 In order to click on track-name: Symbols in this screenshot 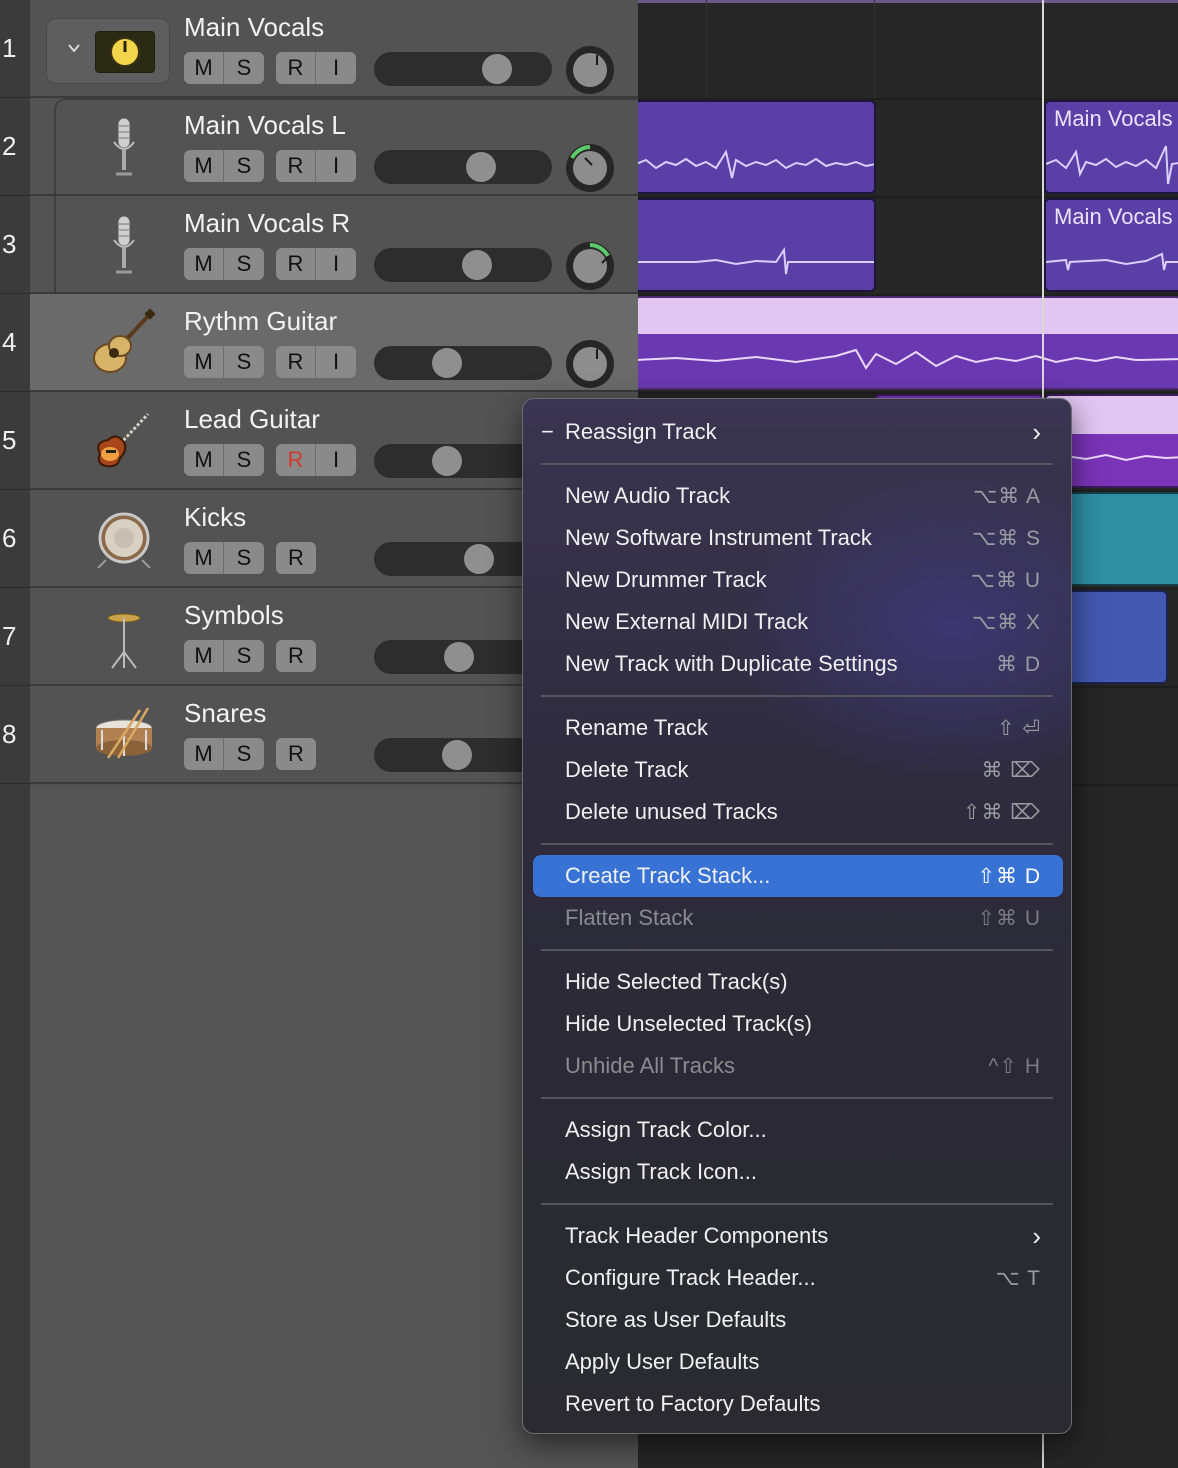, I will do `click(234, 615)`.